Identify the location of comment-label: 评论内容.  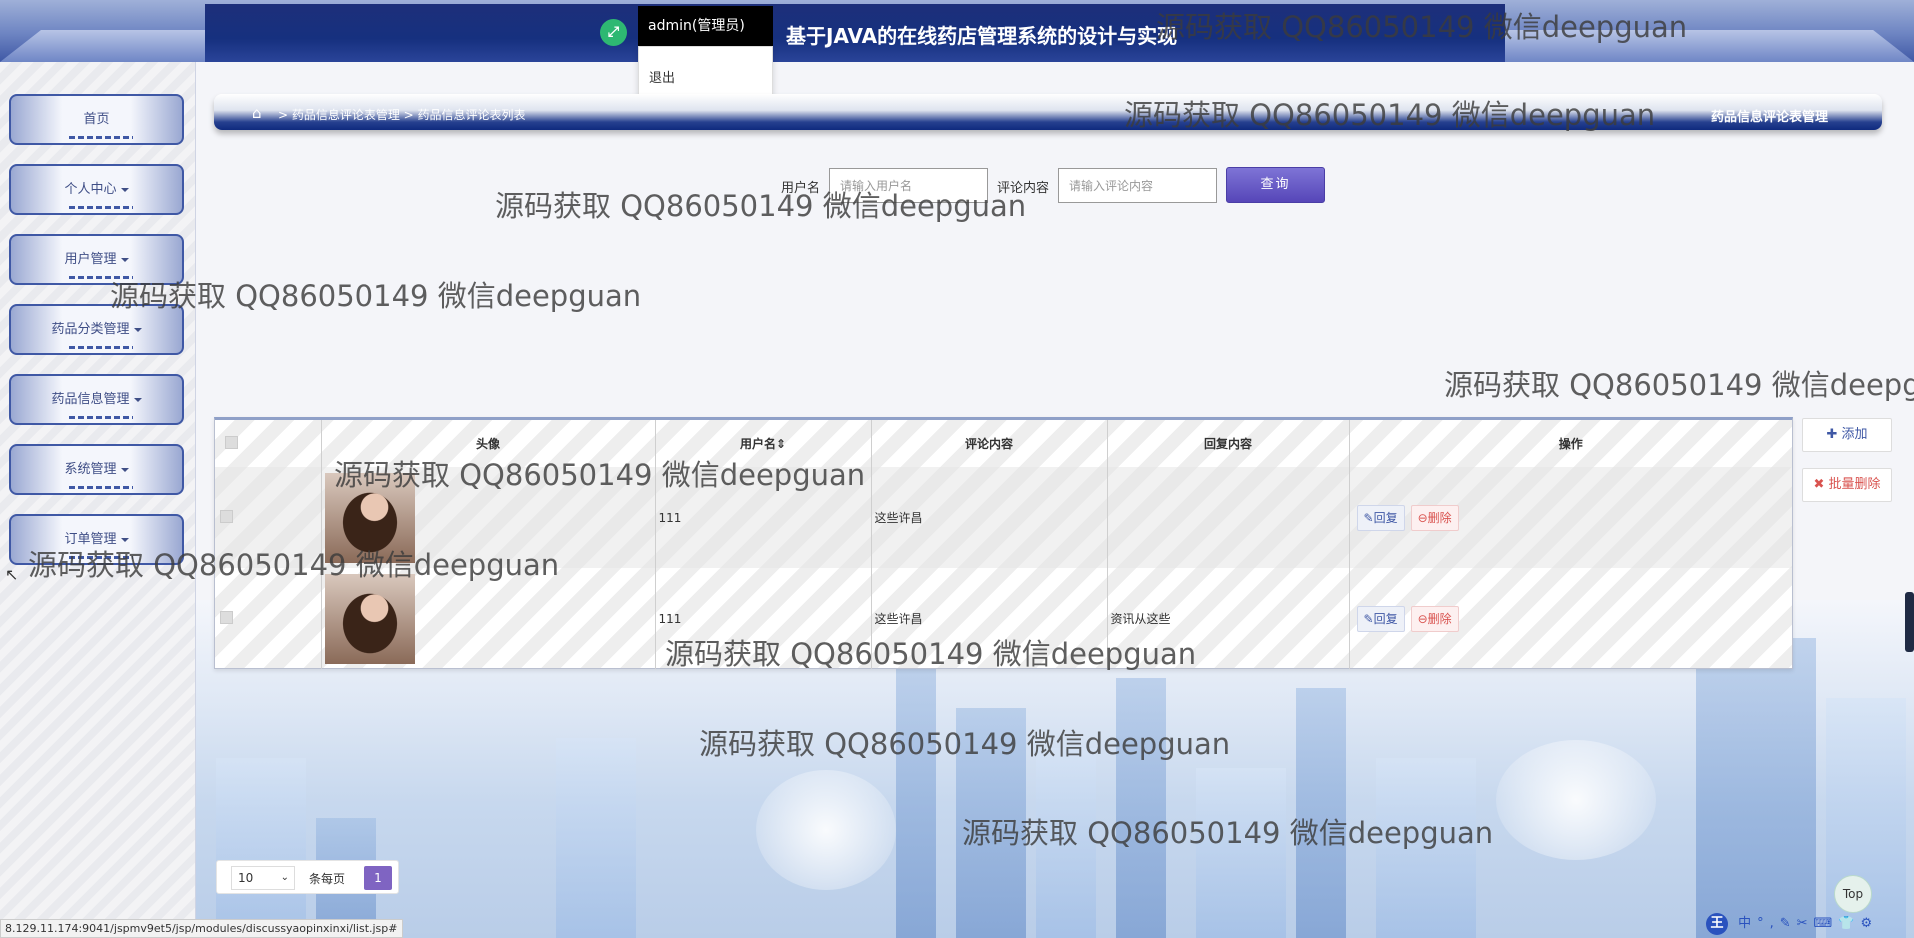
(1023, 188).